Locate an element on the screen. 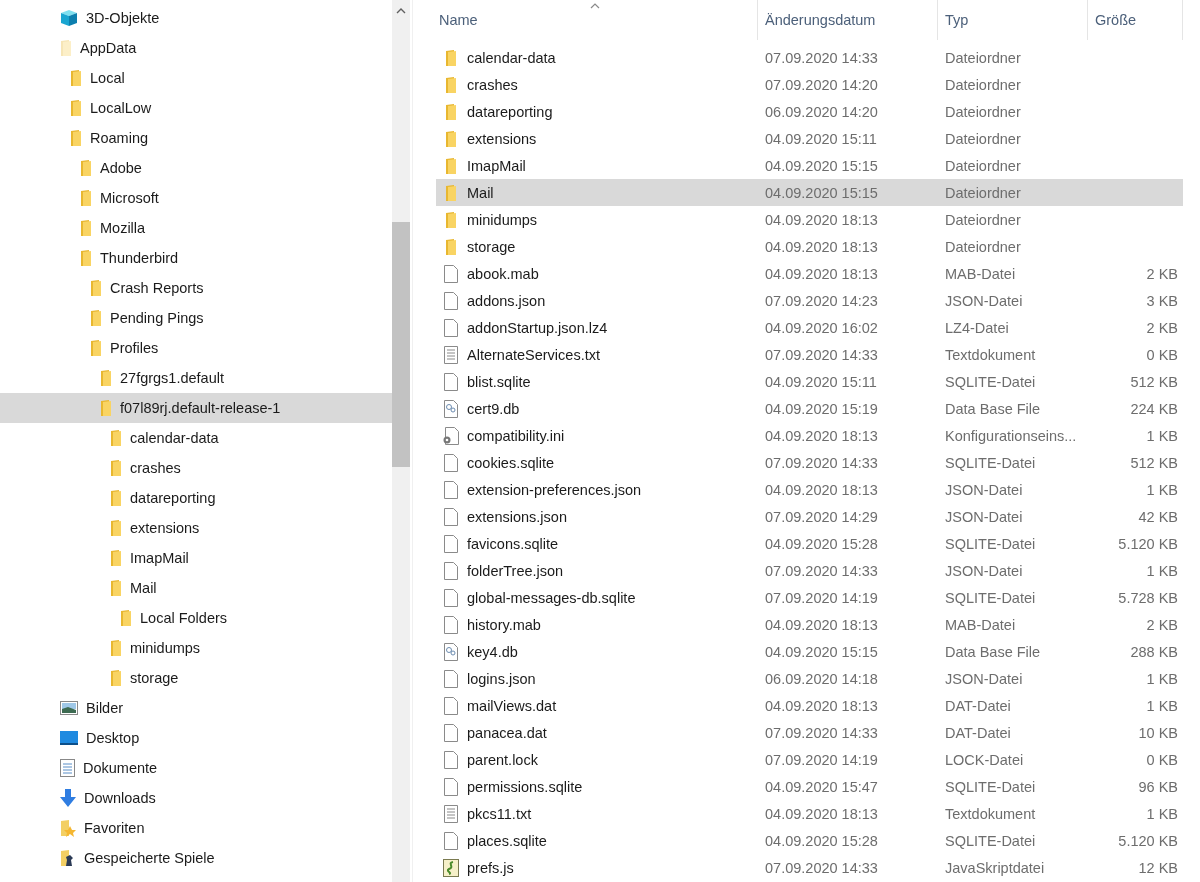 This screenshot has height=882, width=1200. tree-item: Dokumente is located at coordinates (196, 768).